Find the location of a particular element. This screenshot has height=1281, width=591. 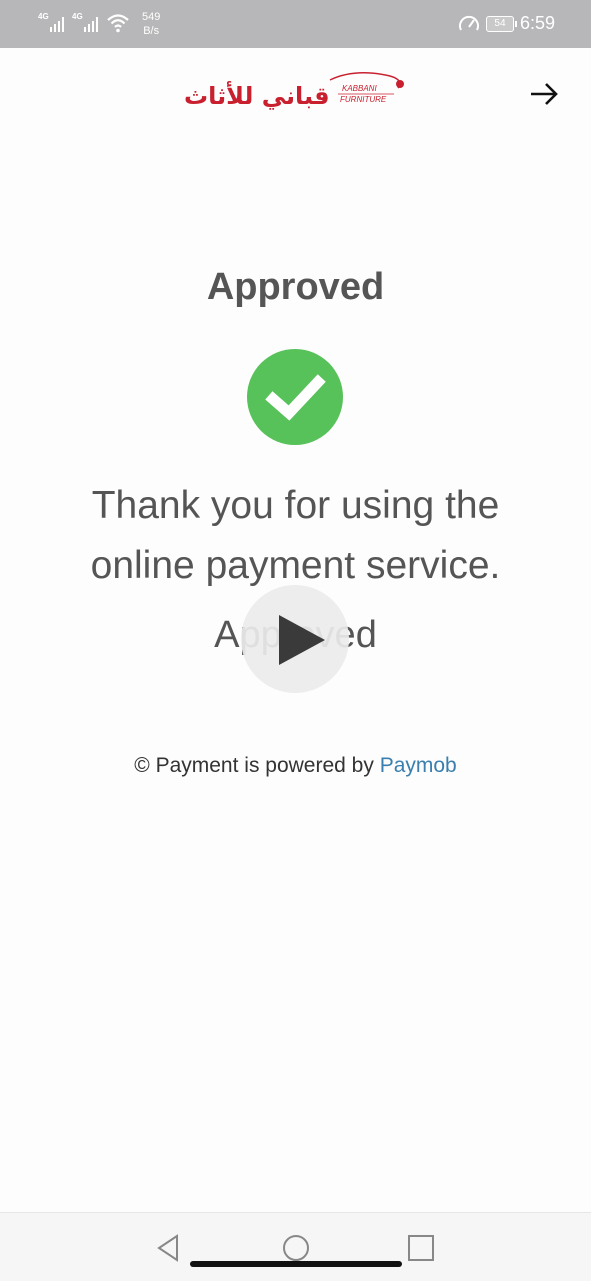

battery-level: 54 is located at coordinates (500, 23).